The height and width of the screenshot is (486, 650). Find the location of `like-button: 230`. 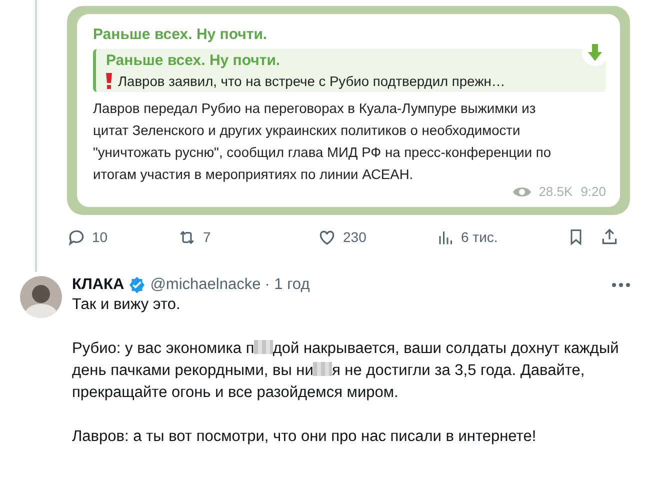

like-button: 230 is located at coordinates (341, 237).